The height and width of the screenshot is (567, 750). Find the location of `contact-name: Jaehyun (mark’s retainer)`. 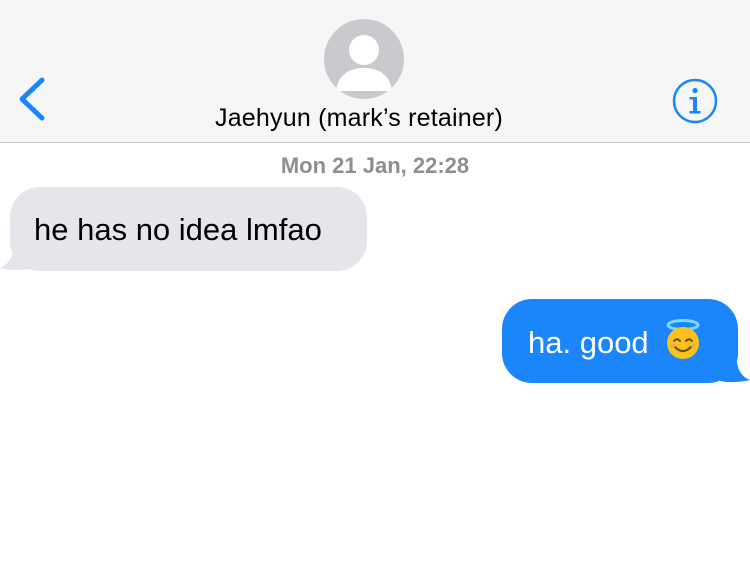

contact-name: Jaehyun (mark’s retainer) is located at coordinates (357, 118).